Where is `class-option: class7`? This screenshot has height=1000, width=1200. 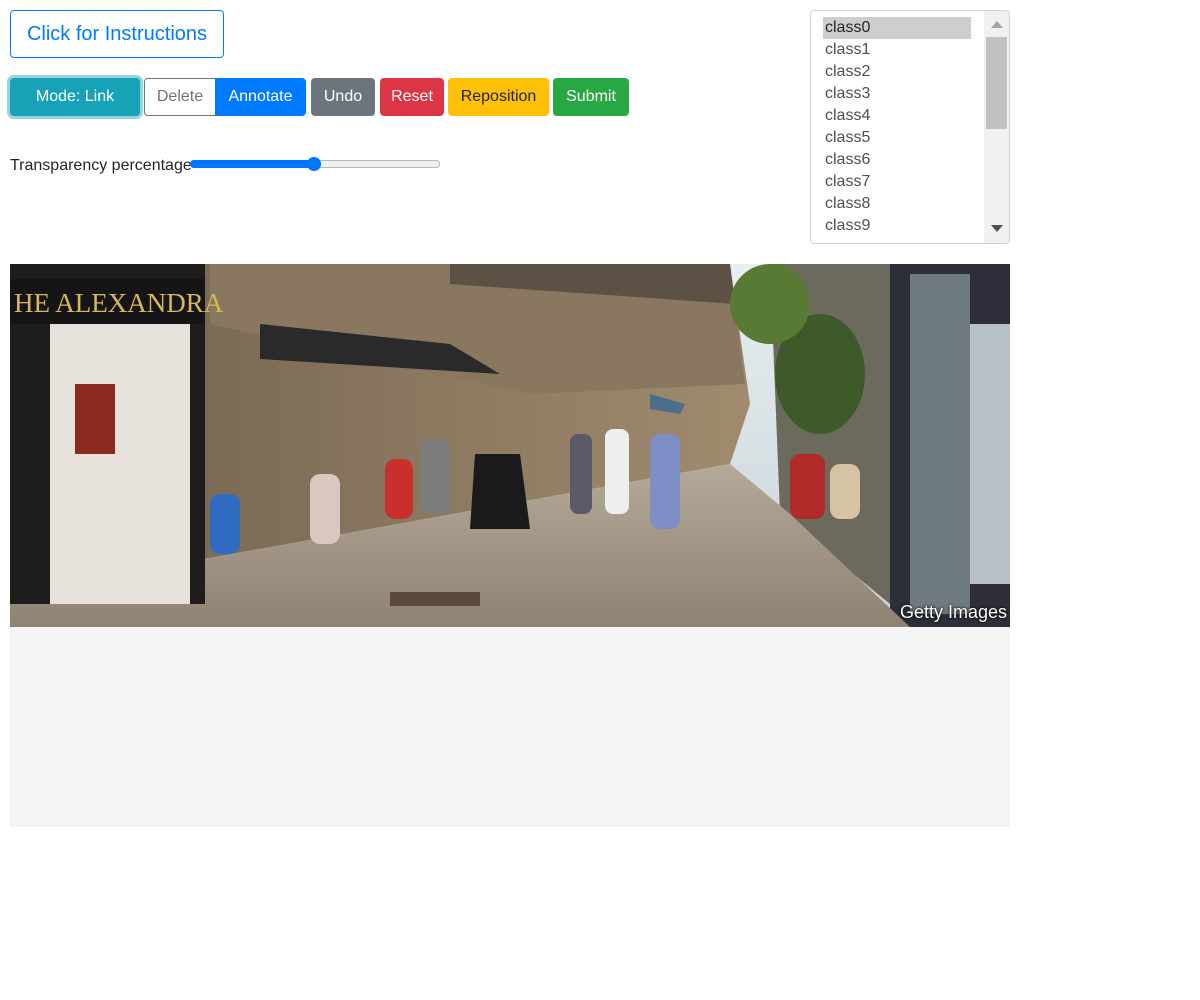
class-option: class7 is located at coordinates (897, 182).